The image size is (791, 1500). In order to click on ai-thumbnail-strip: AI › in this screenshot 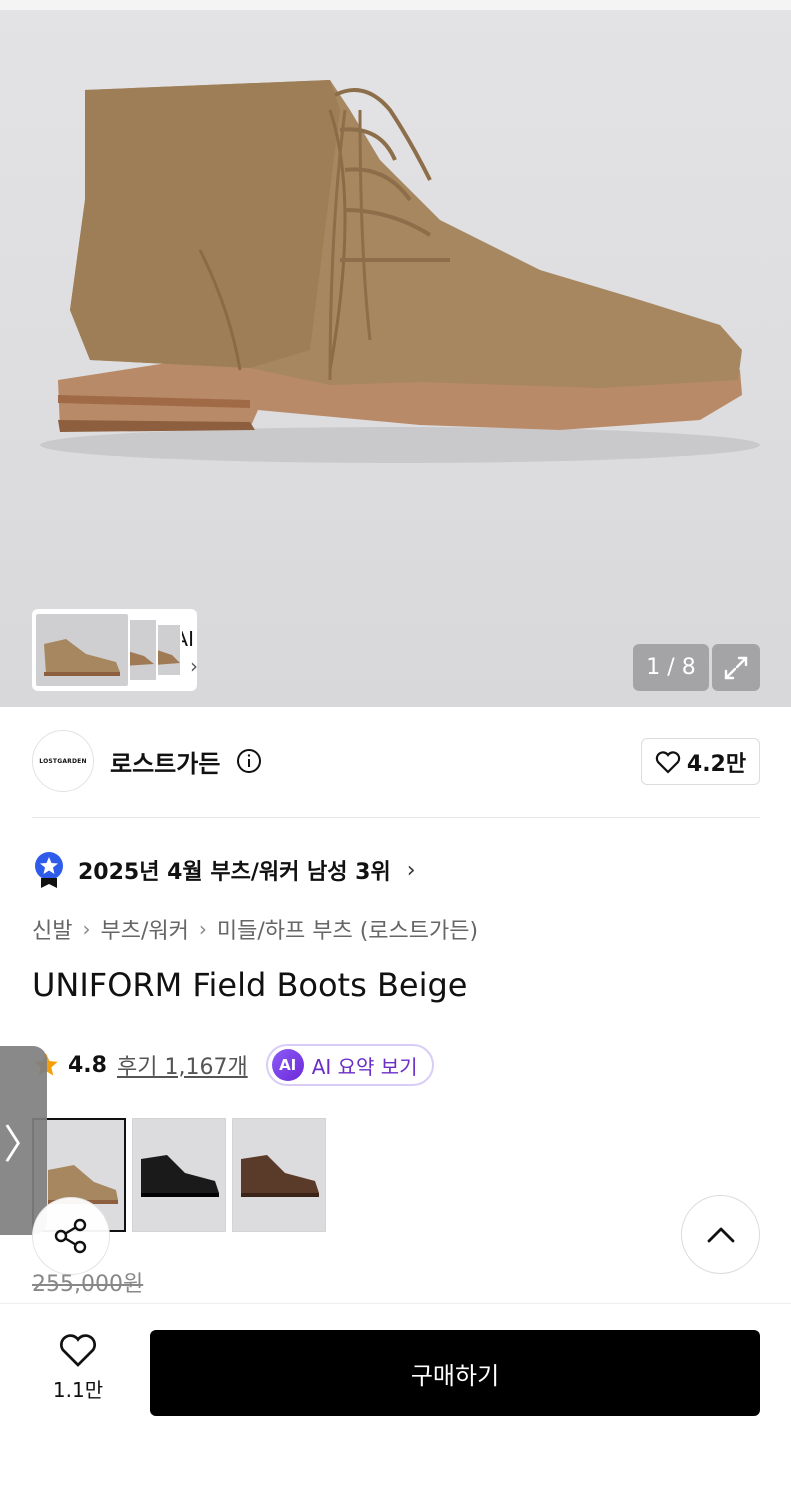, I will do `click(114, 650)`.